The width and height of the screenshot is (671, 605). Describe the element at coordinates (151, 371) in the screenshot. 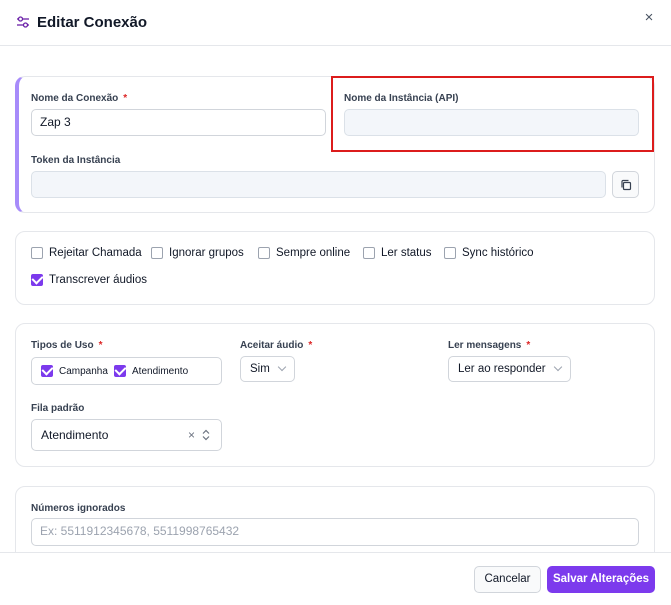

I see `usage-type-service: Atendimento` at that location.